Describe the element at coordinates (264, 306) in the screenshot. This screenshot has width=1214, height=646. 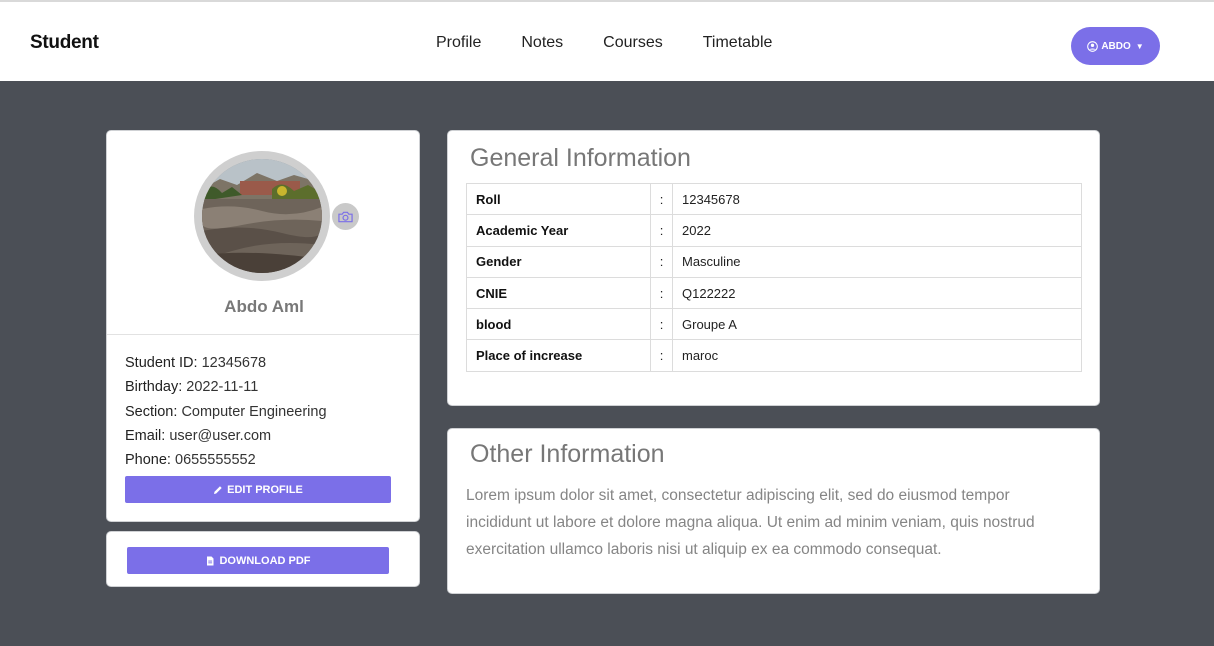
I see `profile-name: Abdo Aml` at that location.